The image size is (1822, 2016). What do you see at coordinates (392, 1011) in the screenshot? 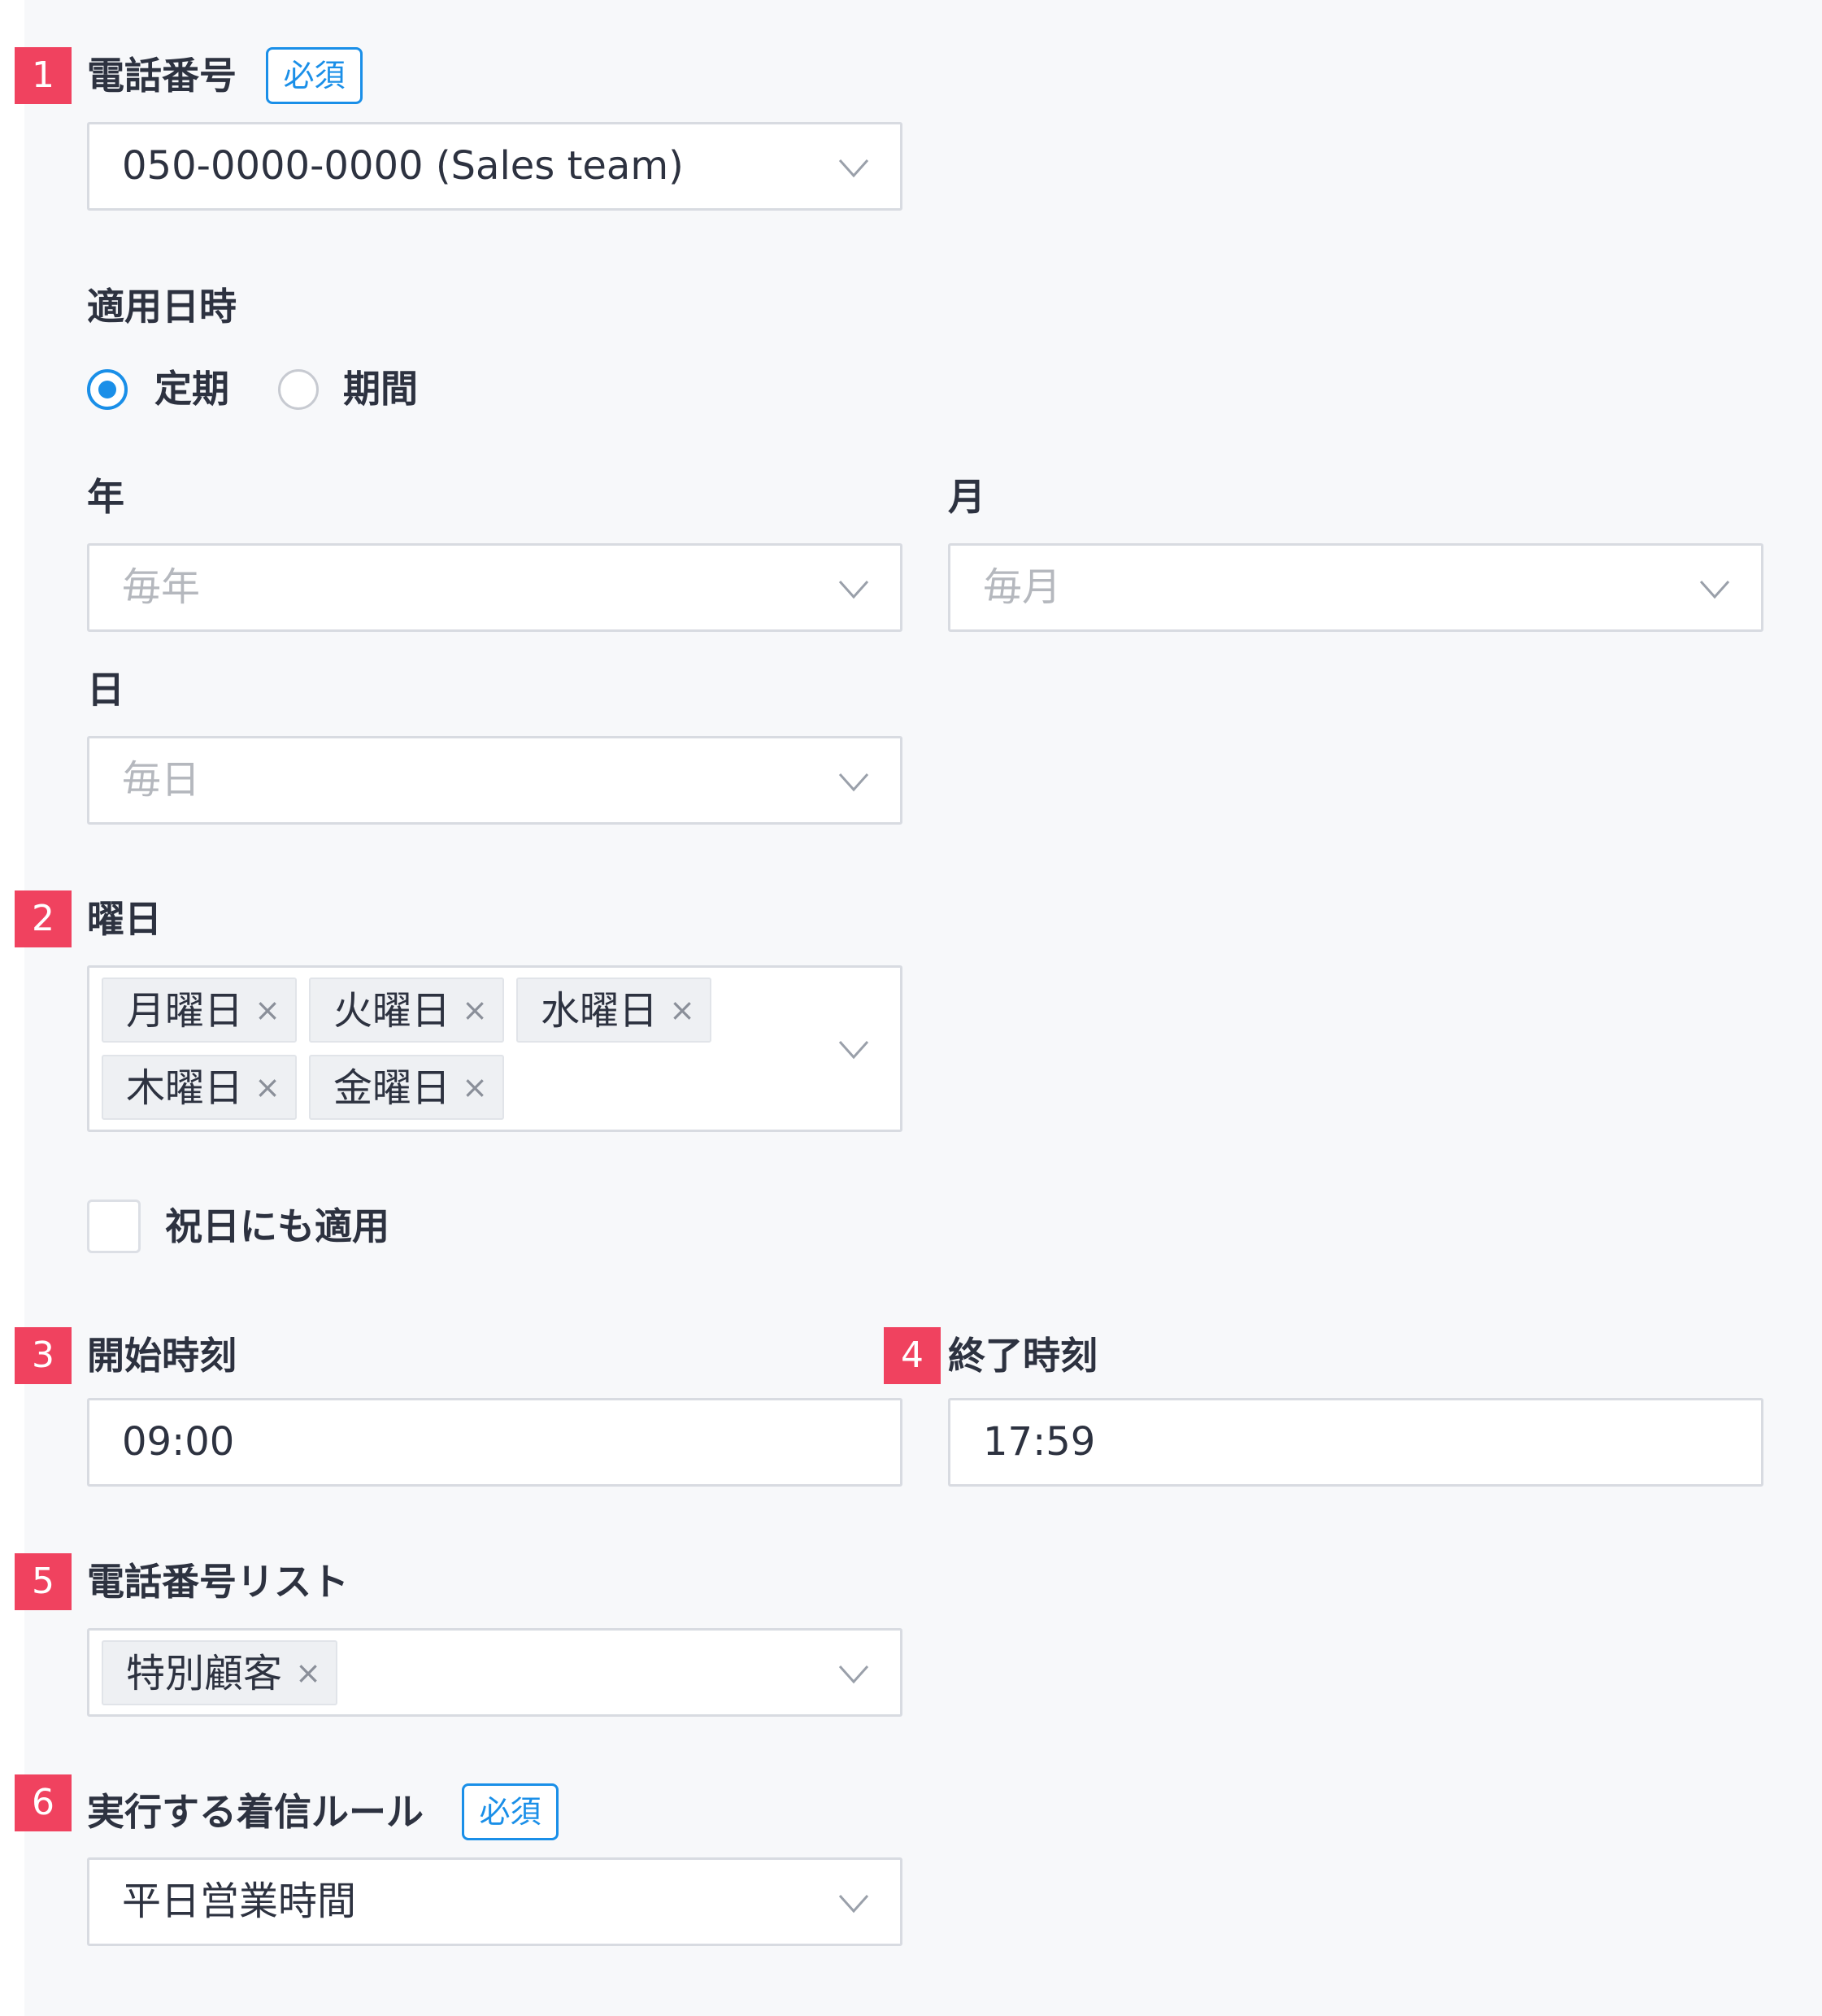
I see `tag-label: 火曜日` at bounding box center [392, 1011].